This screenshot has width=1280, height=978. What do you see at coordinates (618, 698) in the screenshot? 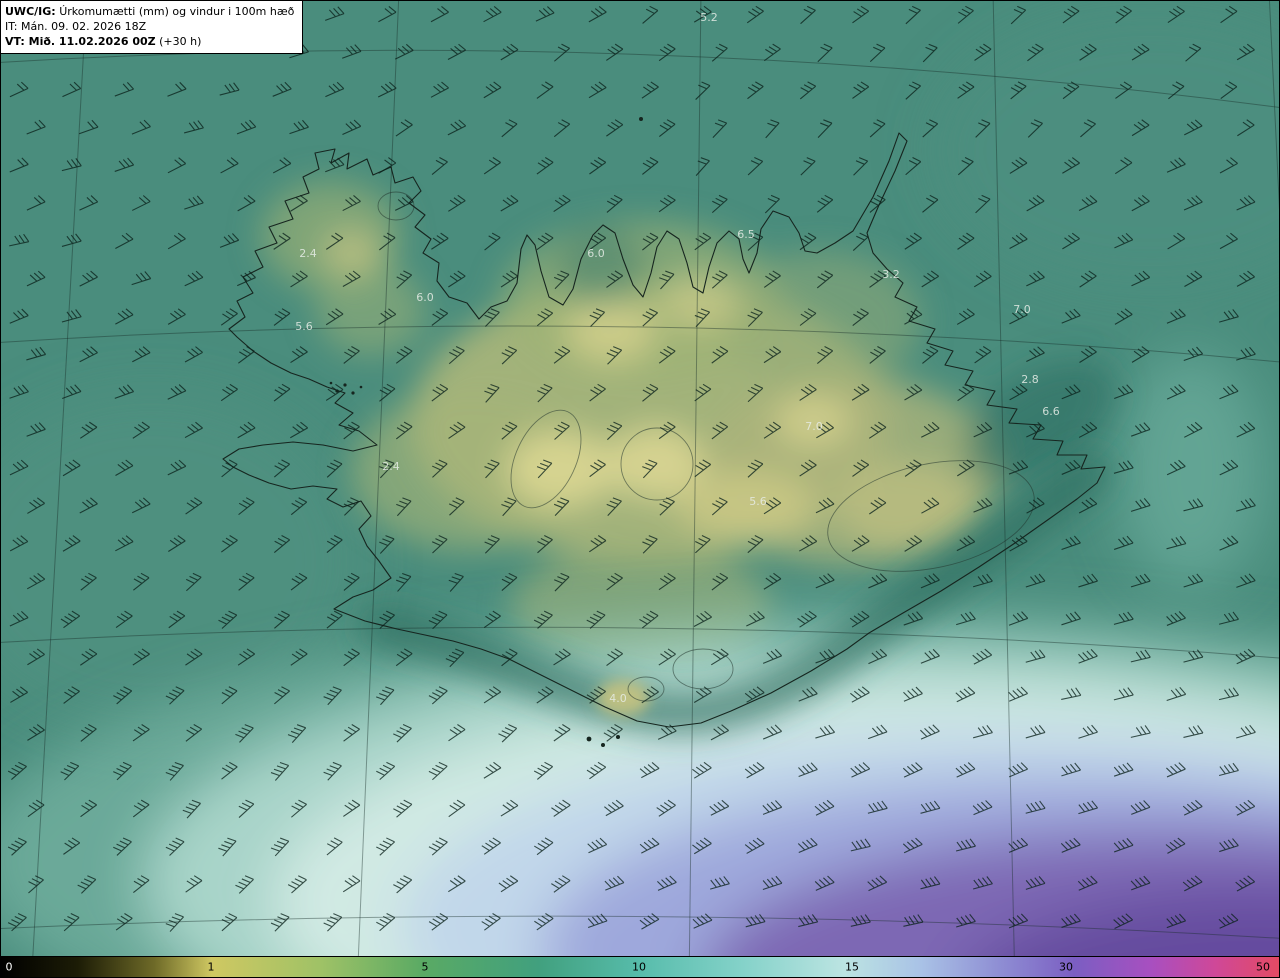
I see `map-value-label: 4.0` at bounding box center [618, 698].